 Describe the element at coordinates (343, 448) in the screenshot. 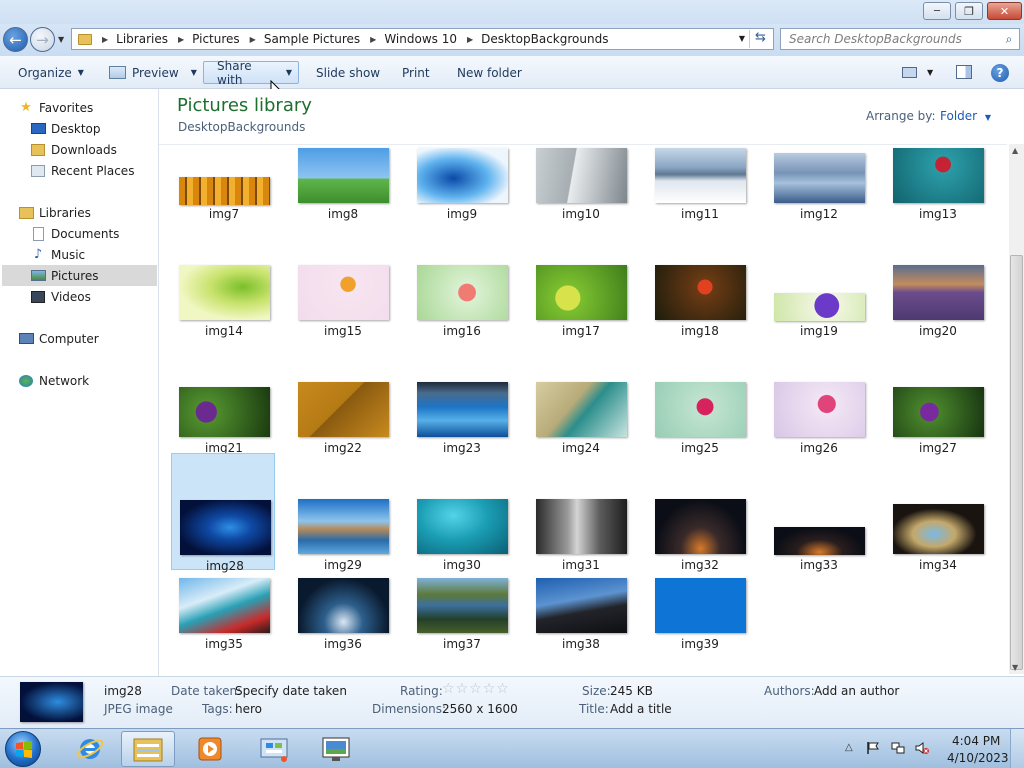

I see `file-name: img22` at that location.